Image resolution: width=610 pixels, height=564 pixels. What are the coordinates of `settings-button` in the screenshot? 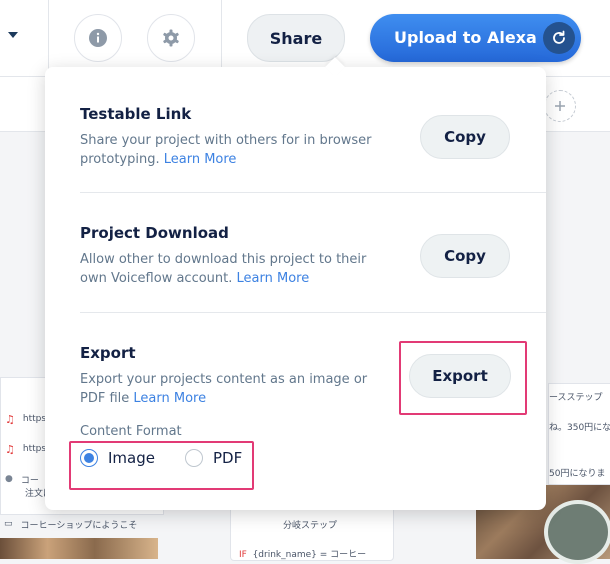 It's located at (171, 38).